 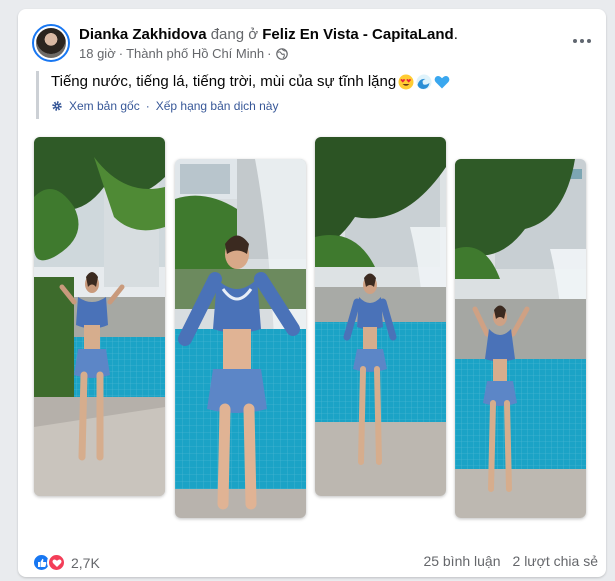 I want to click on checkin-connector: đang ở, so click(x=234, y=34).